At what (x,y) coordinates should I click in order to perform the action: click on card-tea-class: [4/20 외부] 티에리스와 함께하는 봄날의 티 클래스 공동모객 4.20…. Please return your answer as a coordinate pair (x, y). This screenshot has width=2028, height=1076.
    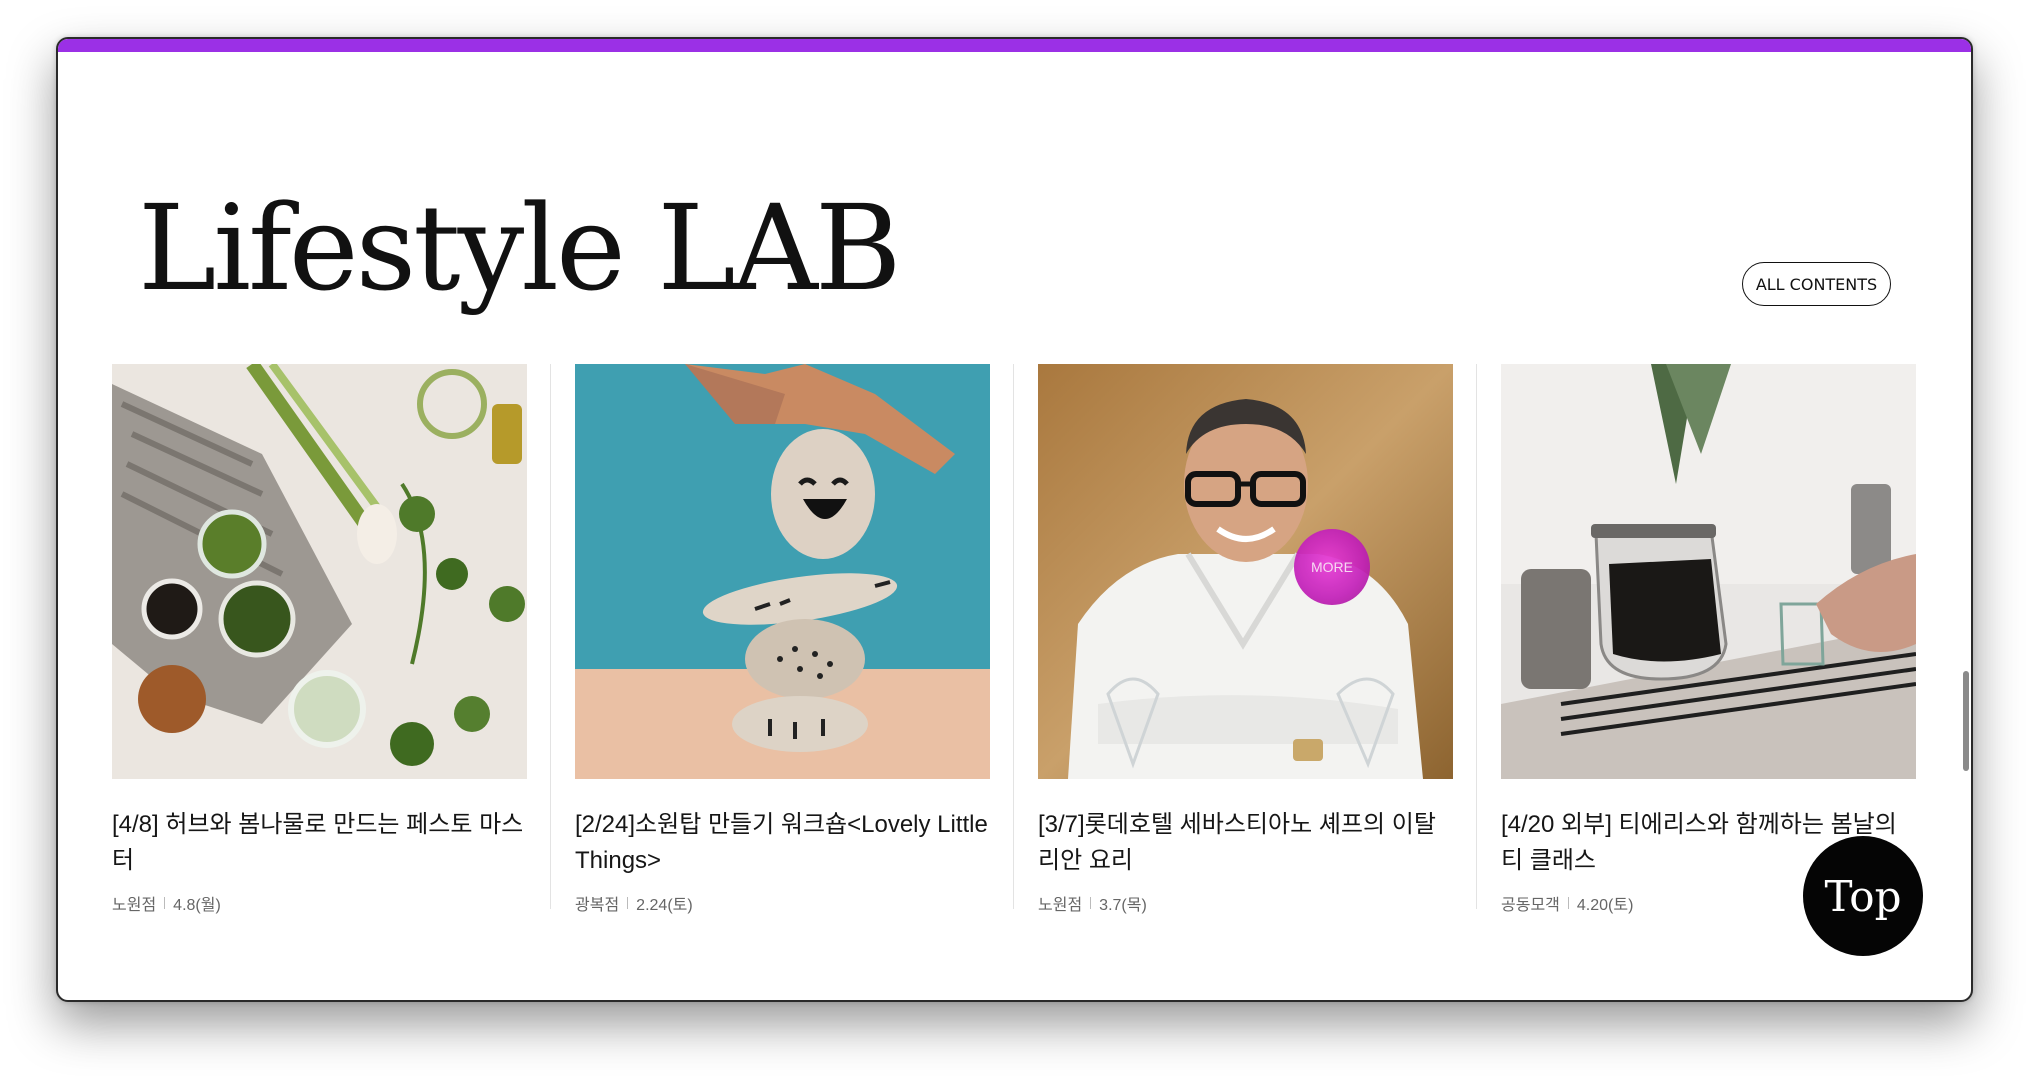
    Looking at the image, I should click on (1708, 639).